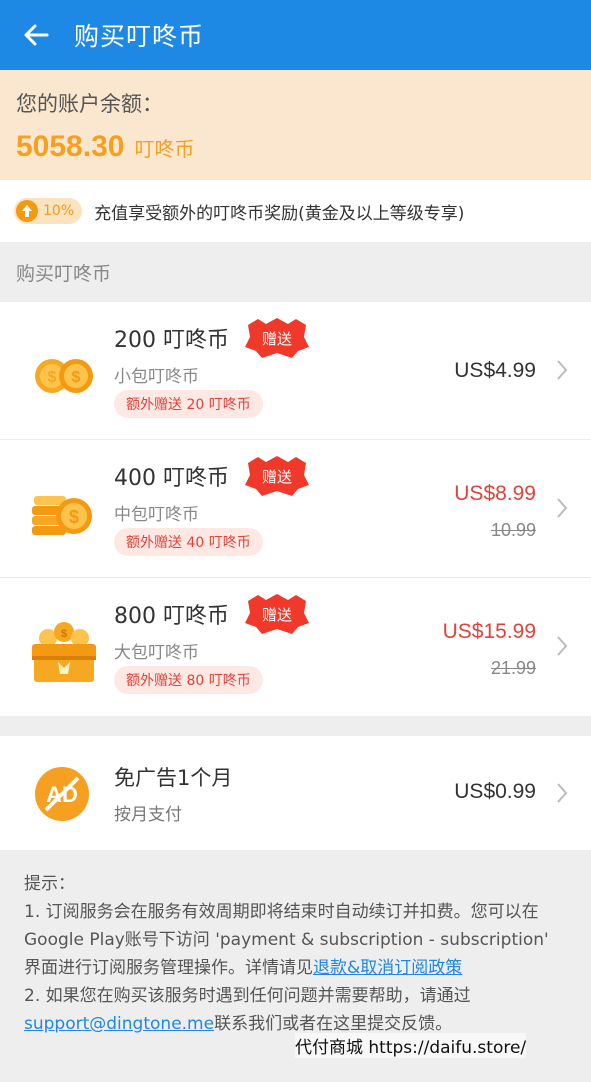 This screenshot has height=1082, width=591. Describe the element at coordinates (513, 668) in the screenshot. I see `original-price: 21.99` at that location.